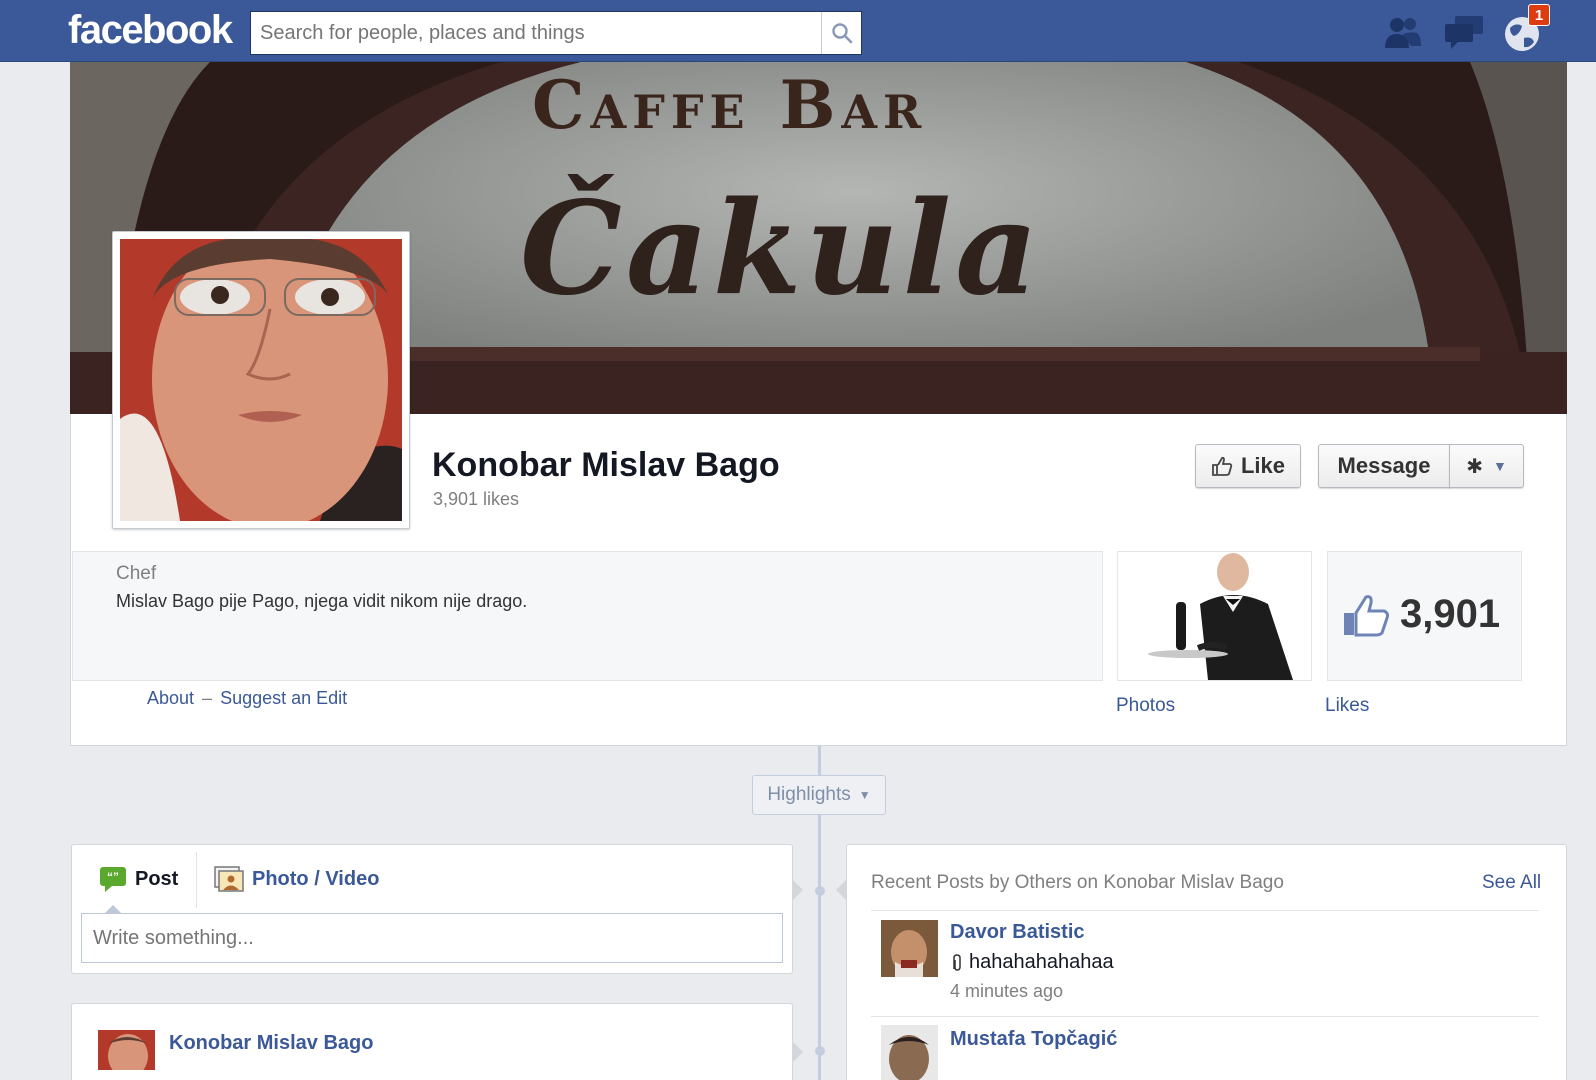  What do you see at coordinates (316, 878) in the screenshot?
I see `tab-photo-video-label: Photo / Video` at bounding box center [316, 878].